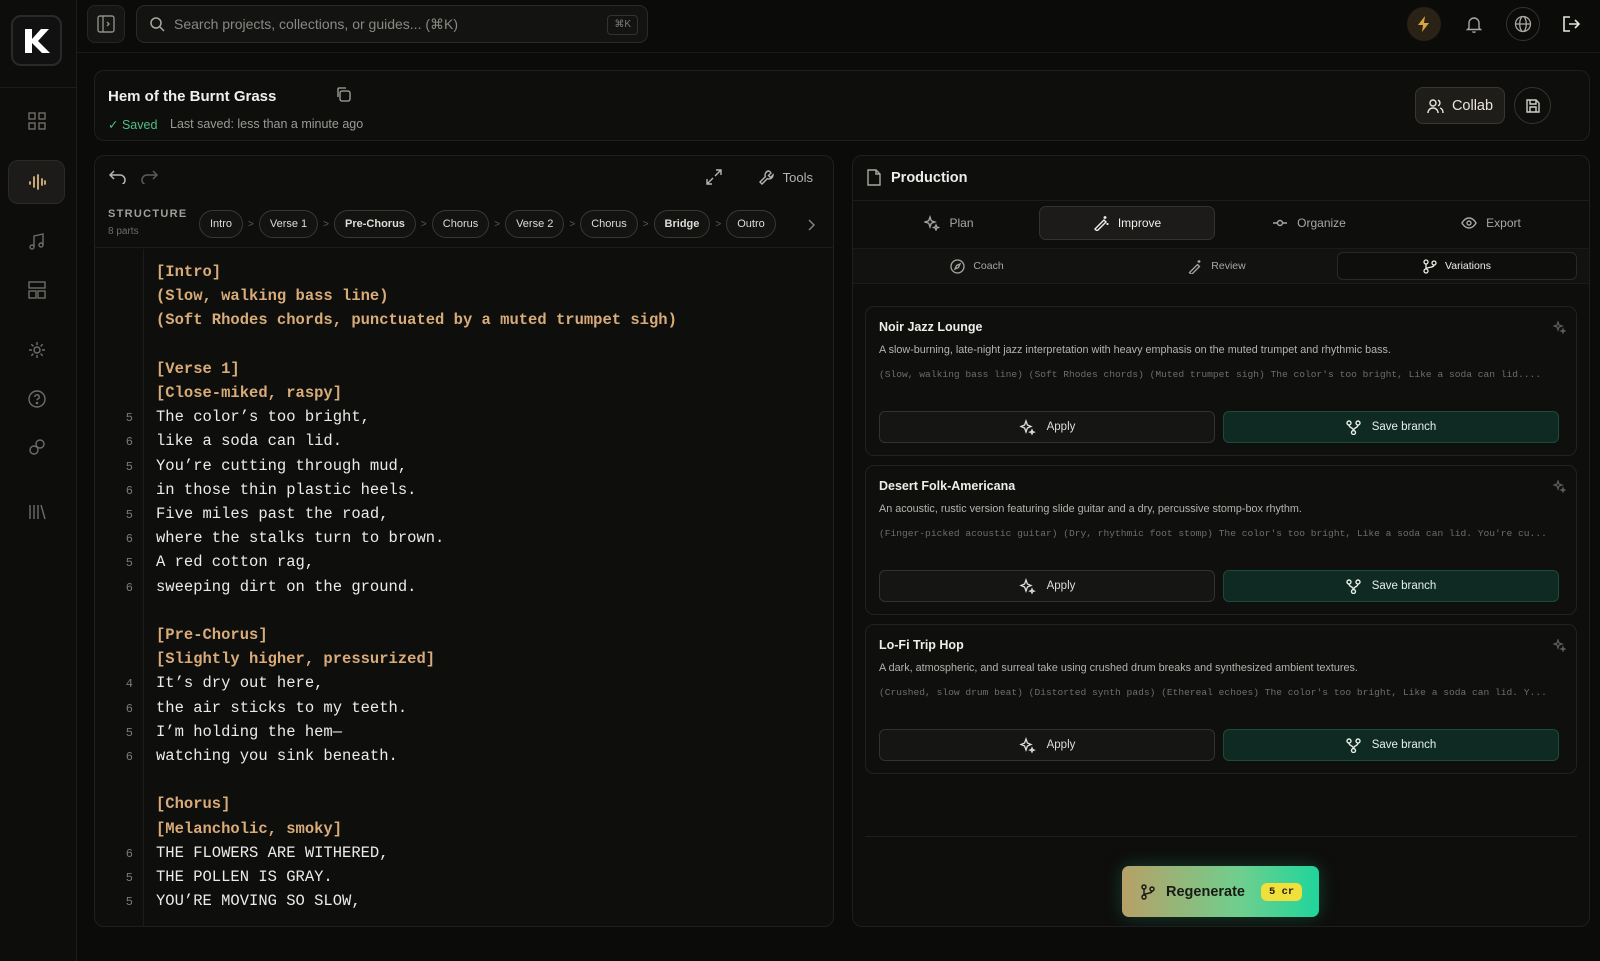 The image size is (1600, 961). Describe the element at coordinates (221, 224) in the screenshot. I see `part-pill: Intro` at that location.